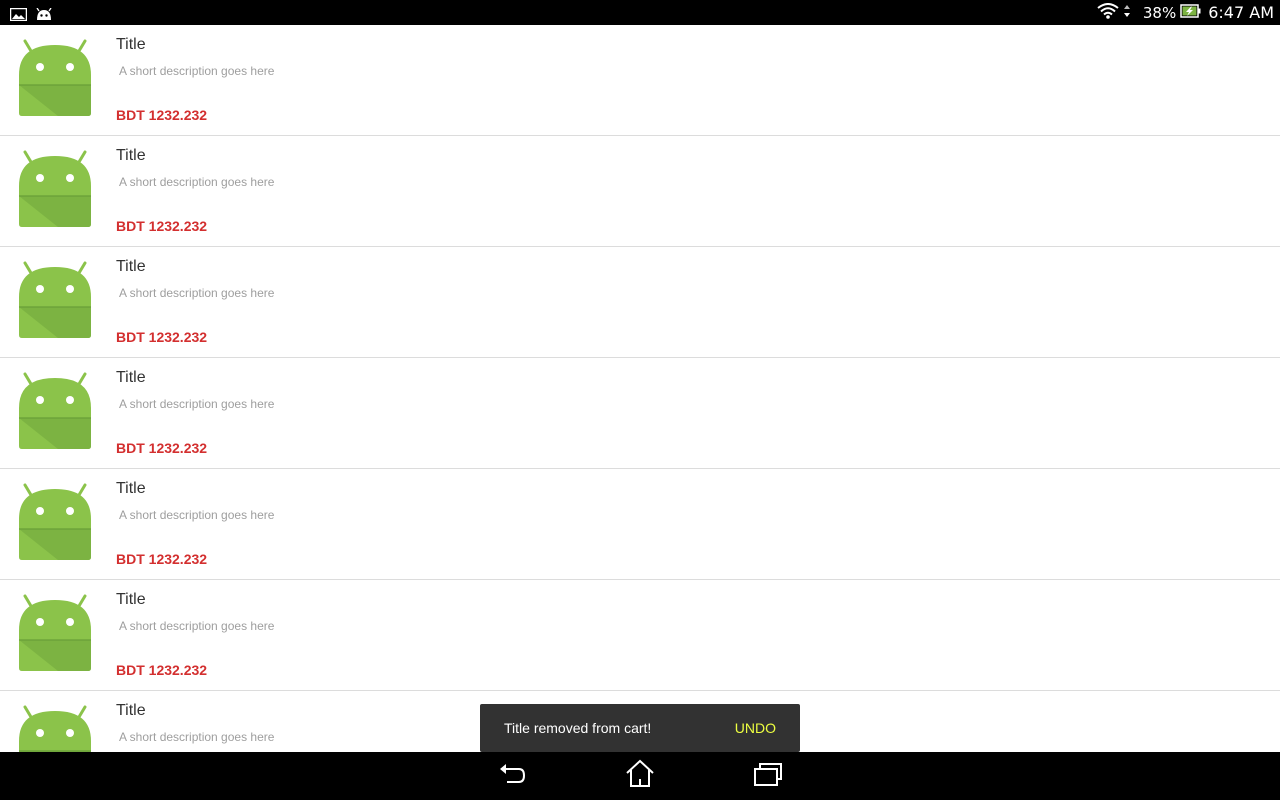  I want to click on clock: 6:47 AM, so click(1241, 12).